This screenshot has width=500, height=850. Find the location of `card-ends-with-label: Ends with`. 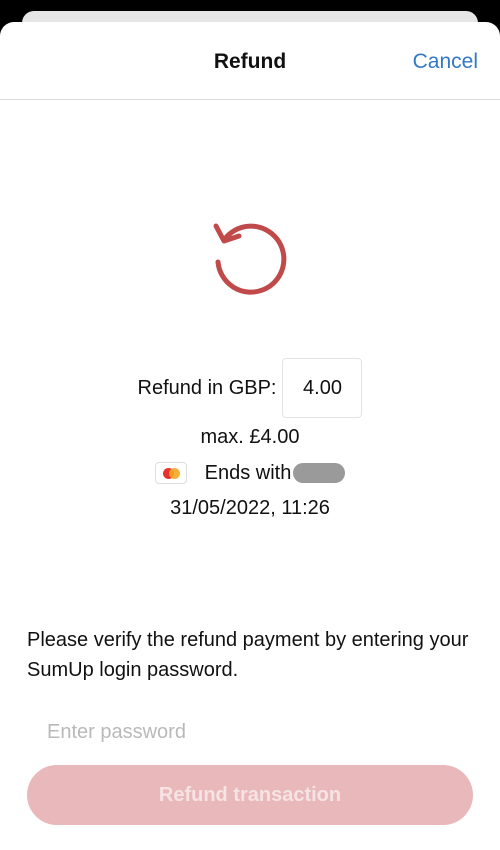

card-ends-with-label: Ends with is located at coordinates (248, 472).